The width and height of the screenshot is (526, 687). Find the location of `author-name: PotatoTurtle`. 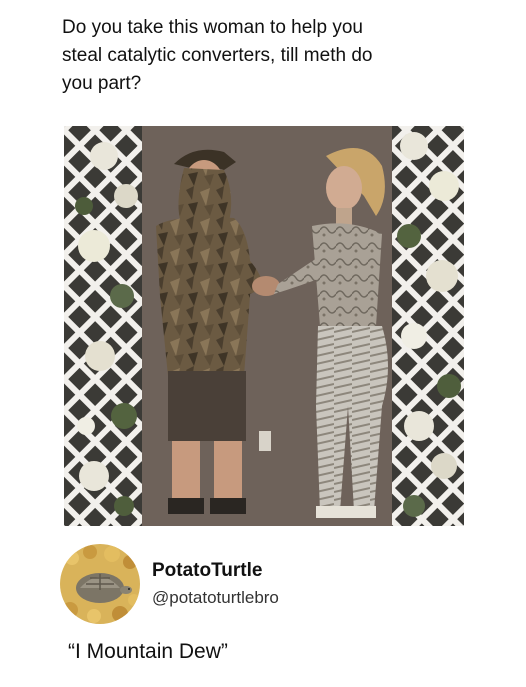

author-name: PotatoTurtle is located at coordinates (207, 571).